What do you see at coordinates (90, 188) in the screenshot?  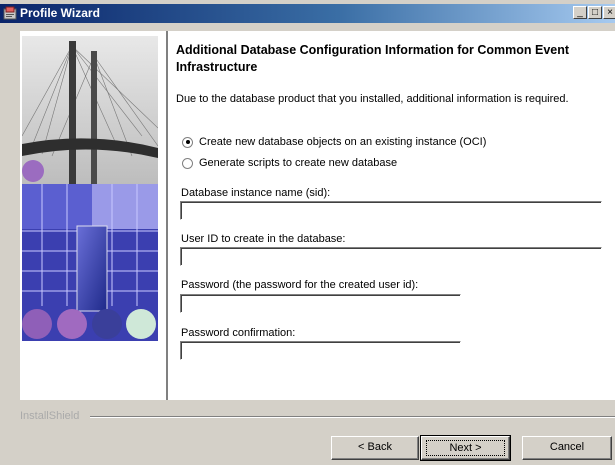 I see `decorative-bridge-image` at bounding box center [90, 188].